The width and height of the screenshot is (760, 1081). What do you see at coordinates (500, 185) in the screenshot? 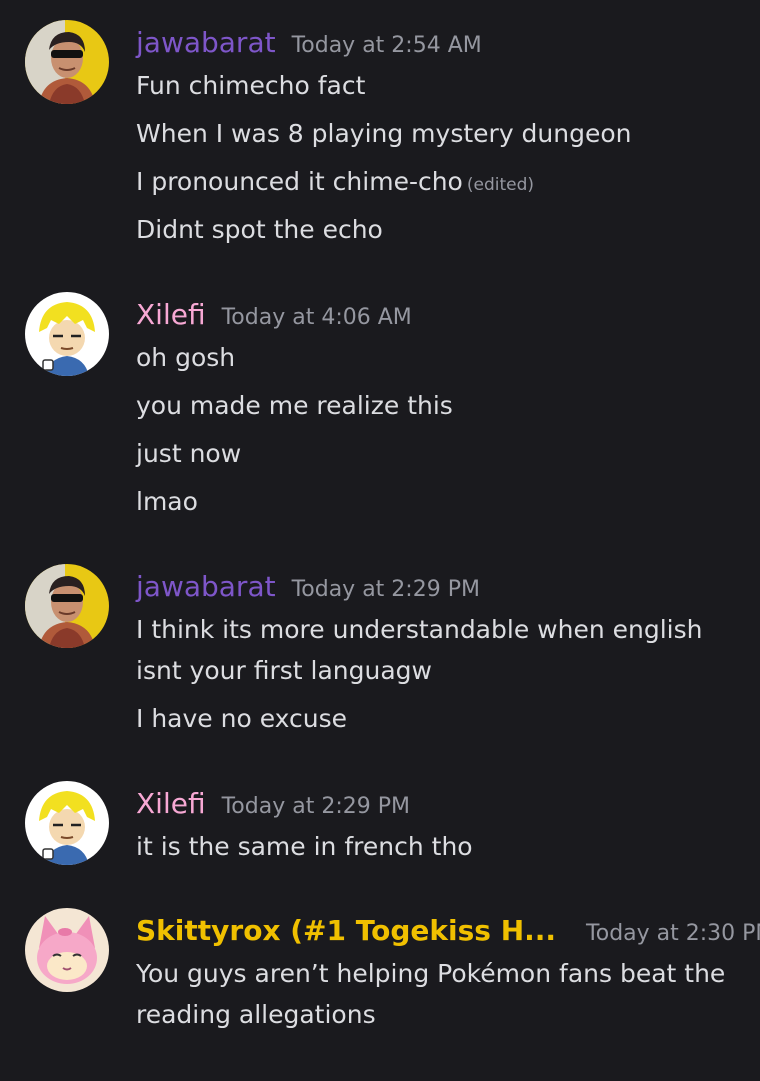
I see `edited-label: (edited)` at bounding box center [500, 185].